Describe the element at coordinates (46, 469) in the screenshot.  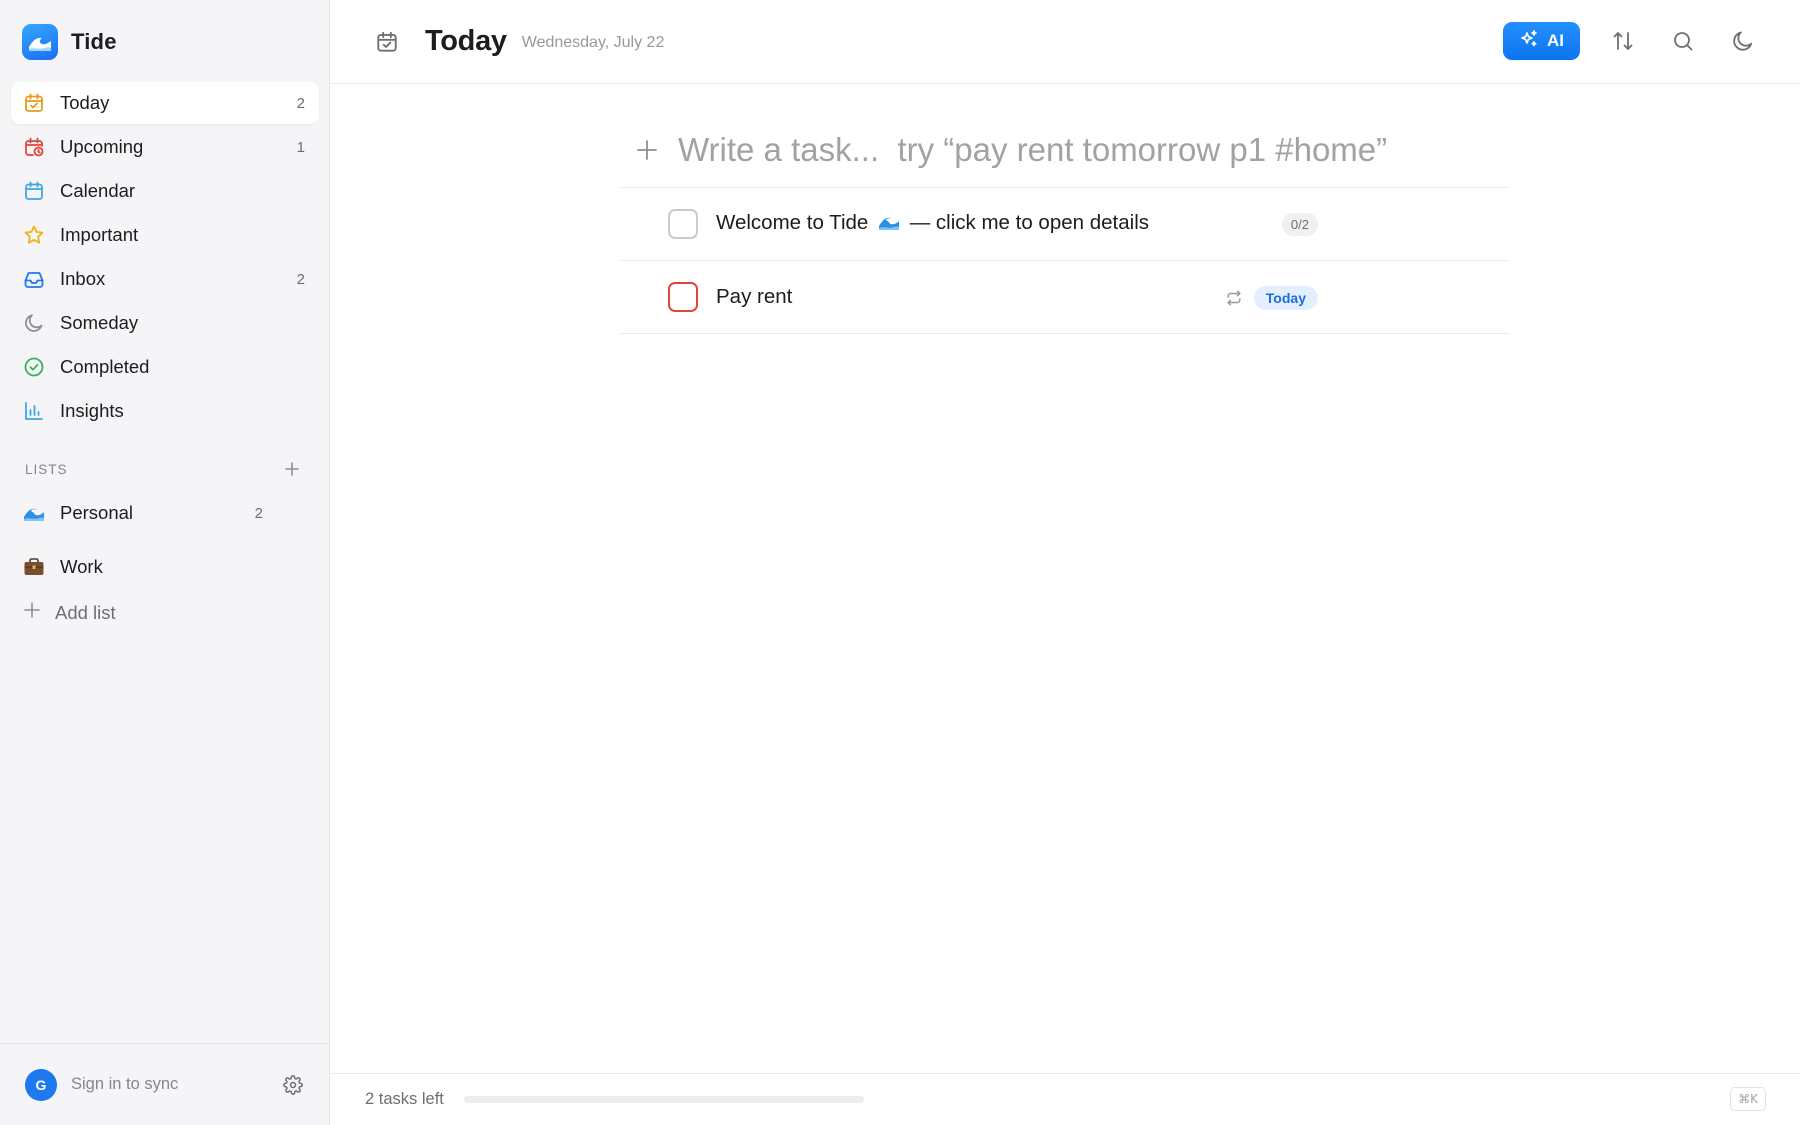
I see `lists-title: LISTS` at that location.